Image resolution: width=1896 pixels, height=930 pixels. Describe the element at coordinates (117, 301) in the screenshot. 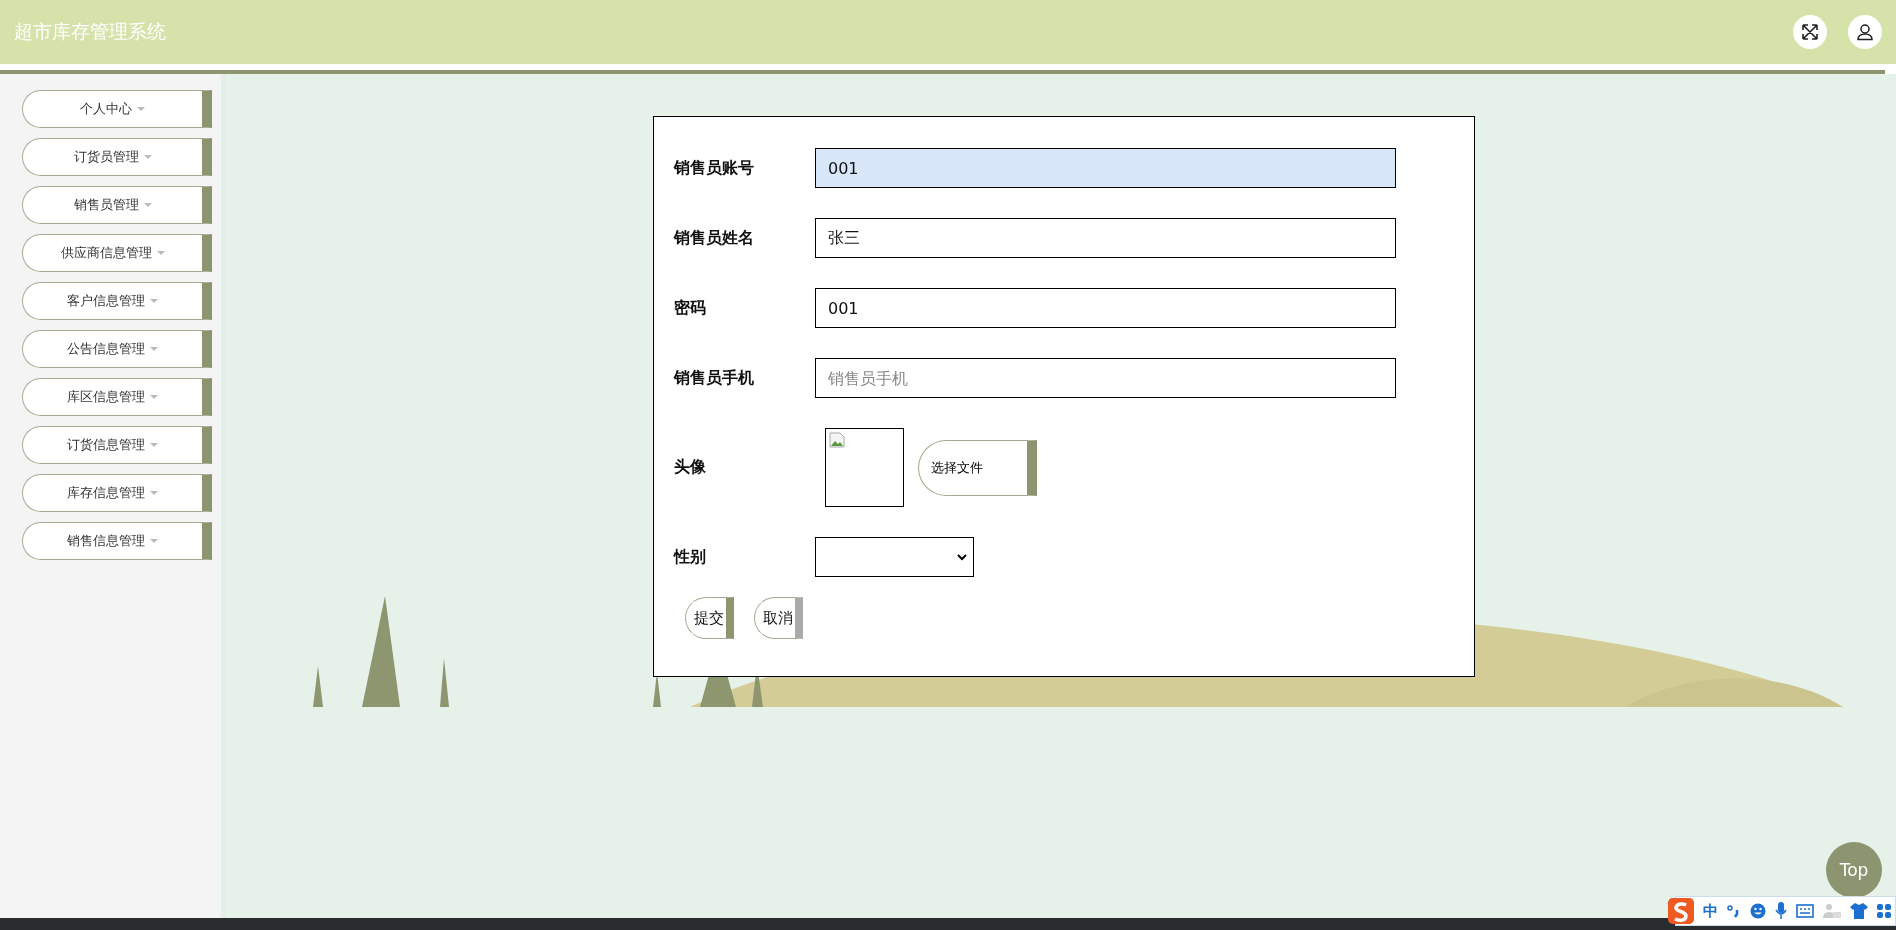

I see `sidebar-item: 客户信息管理` at that location.